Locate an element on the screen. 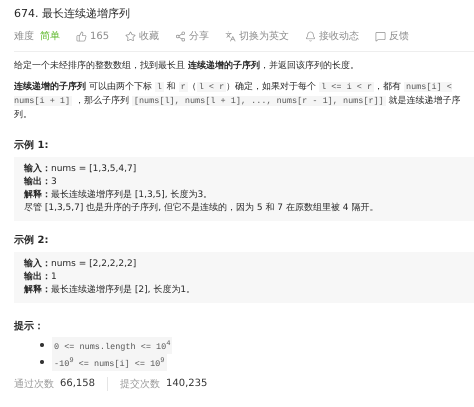 The image size is (474, 407). description-paragraph: 给定一个未经排序的整数数组，找到最长且 连续递增的子序列，并返回该序列的长度。 is located at coordinates (187, 66).